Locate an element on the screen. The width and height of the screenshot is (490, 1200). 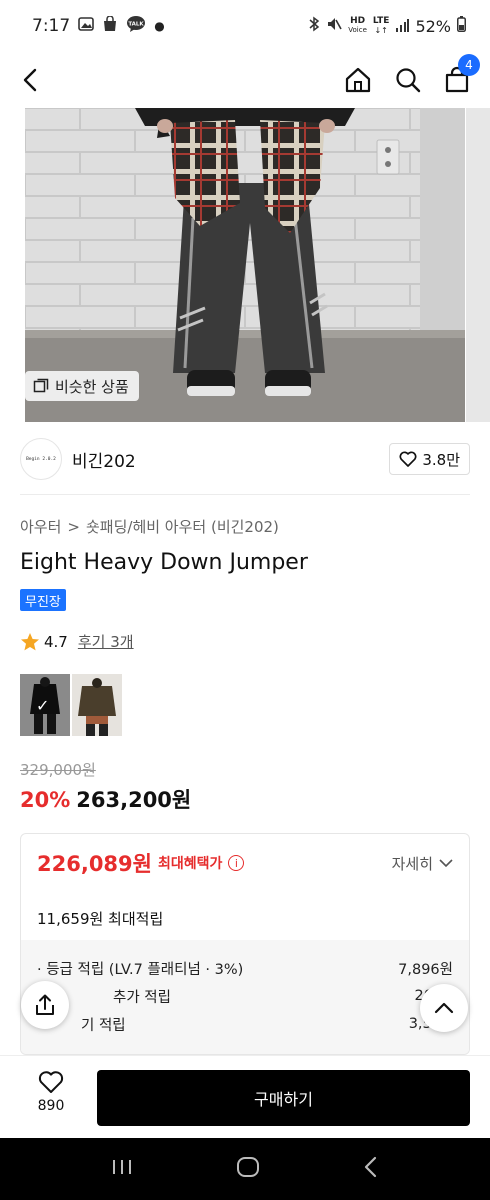
cart-button: 4 is located at coordinates (462, 74).